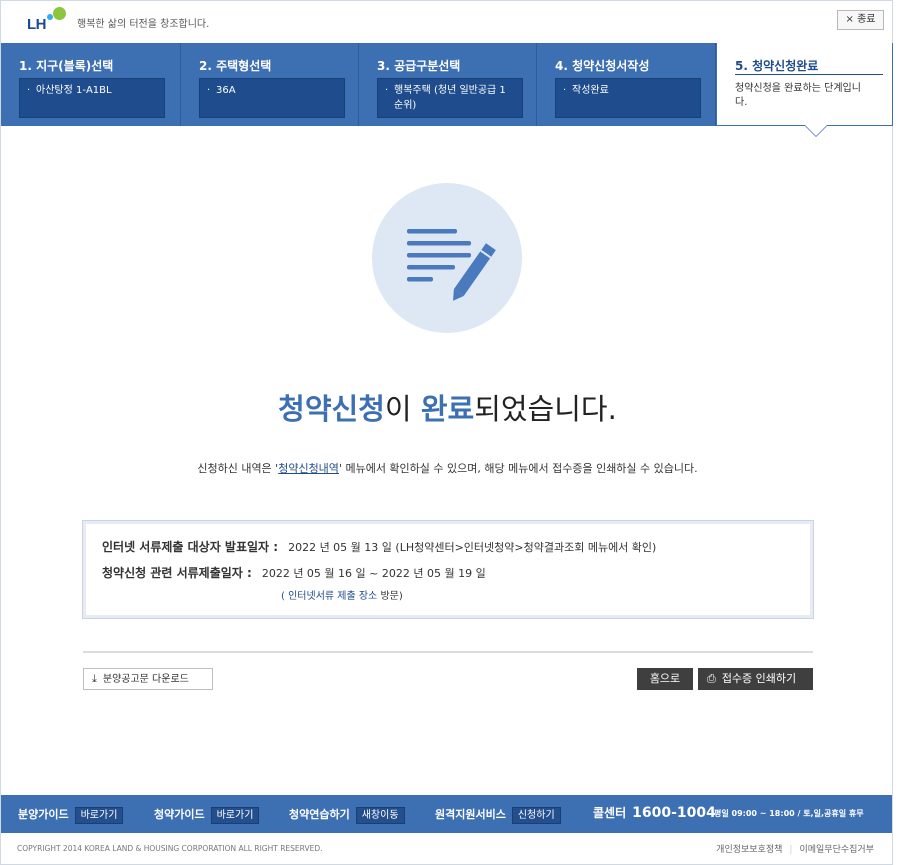 This screenshot has height=865, width=900. I want to click on application-history-link: 청약신청내역, so click(308, 468).